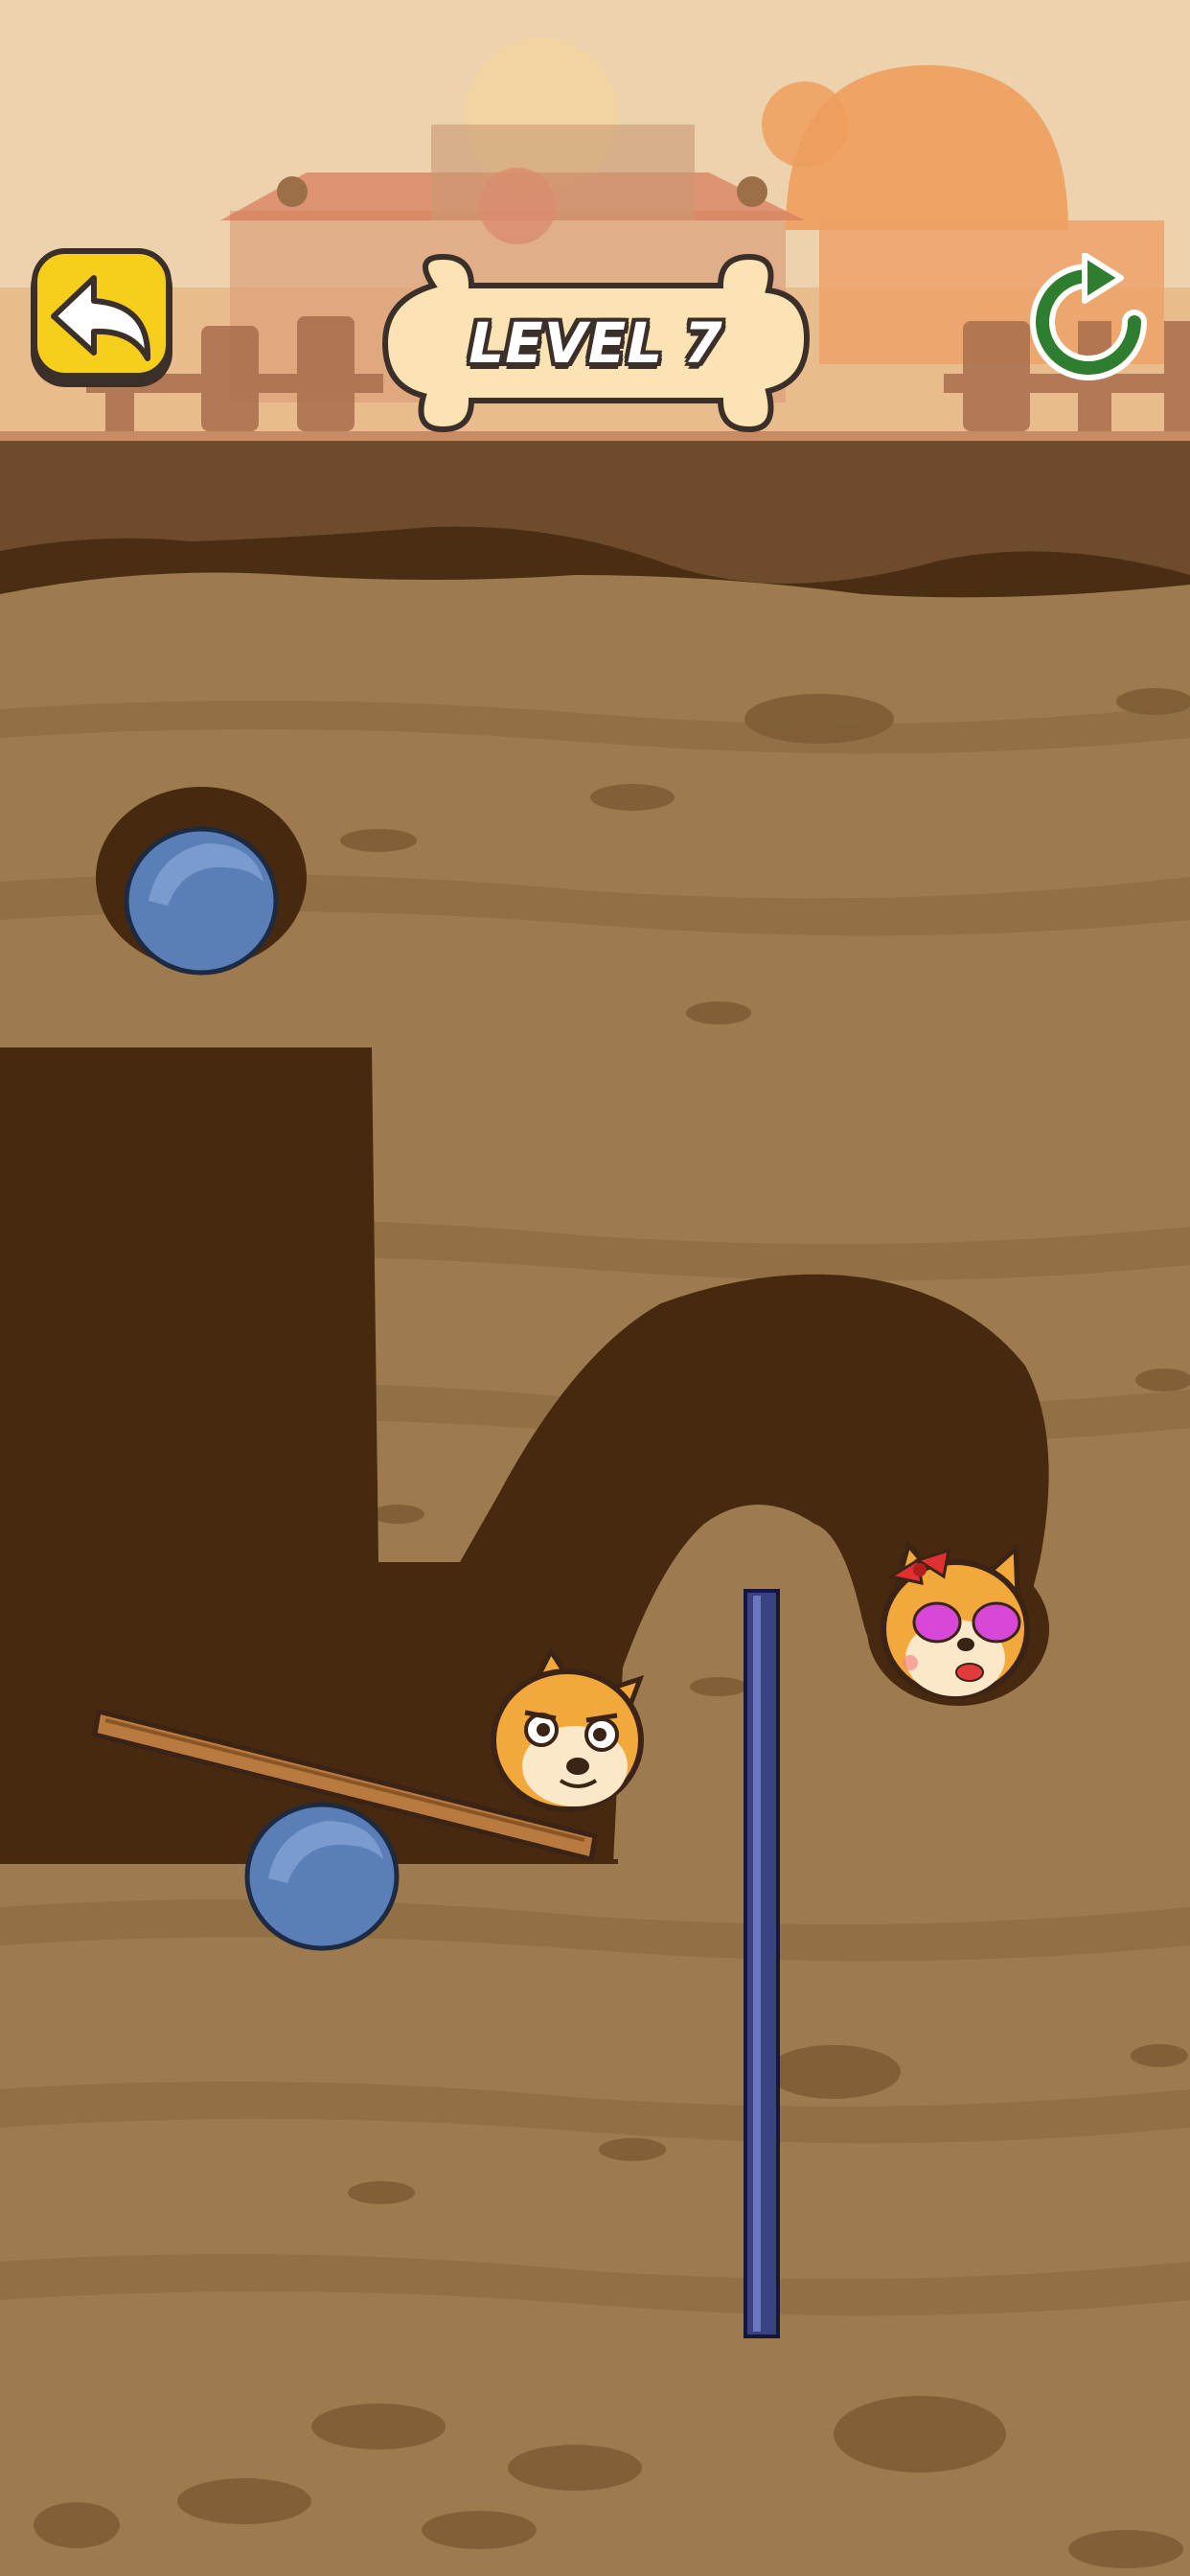  I want to click on undo-arrow-icon, so click(101, 317).